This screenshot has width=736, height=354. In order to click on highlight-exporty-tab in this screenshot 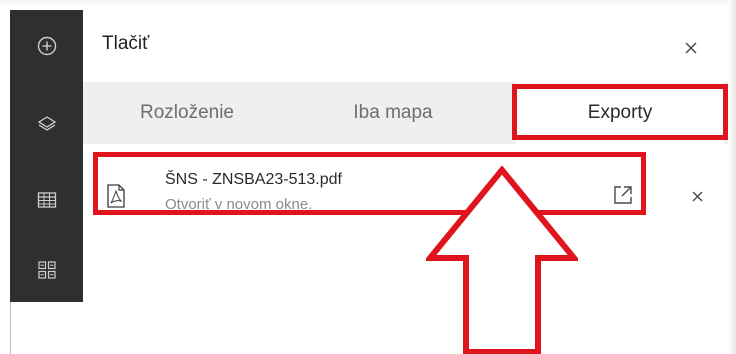, I will do `click(620, 112)`.